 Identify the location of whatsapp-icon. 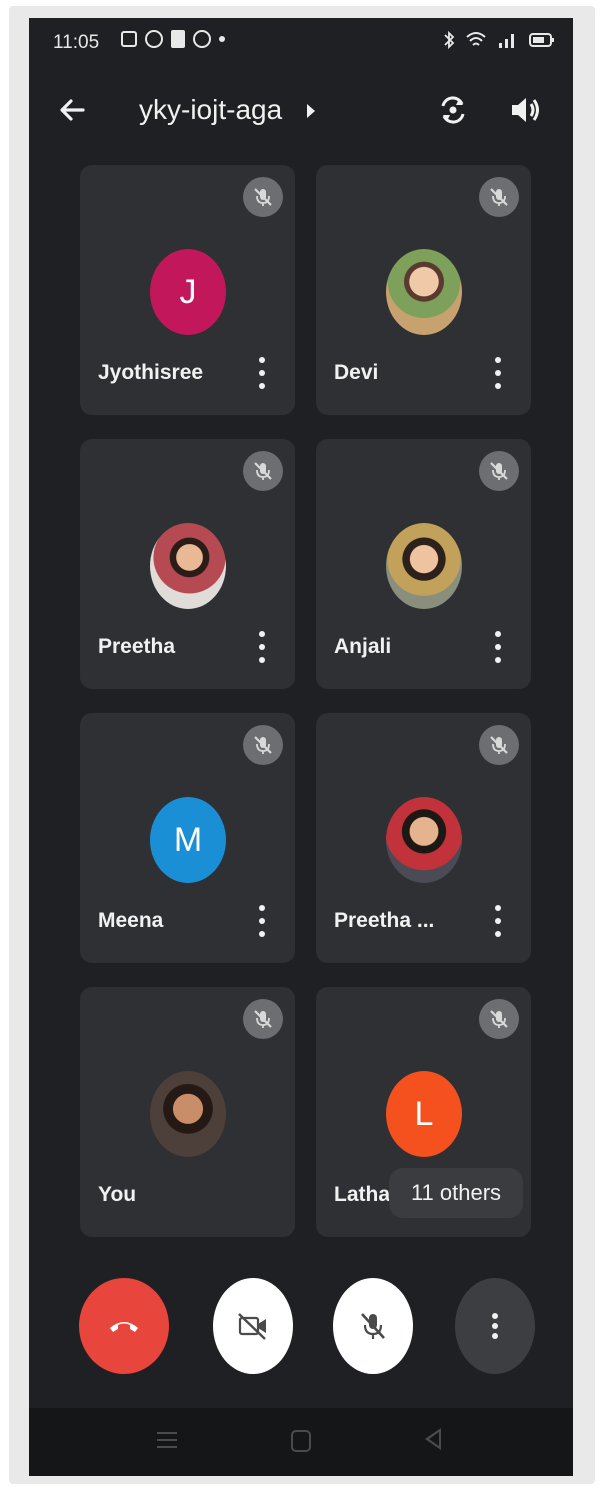
(154, 39).